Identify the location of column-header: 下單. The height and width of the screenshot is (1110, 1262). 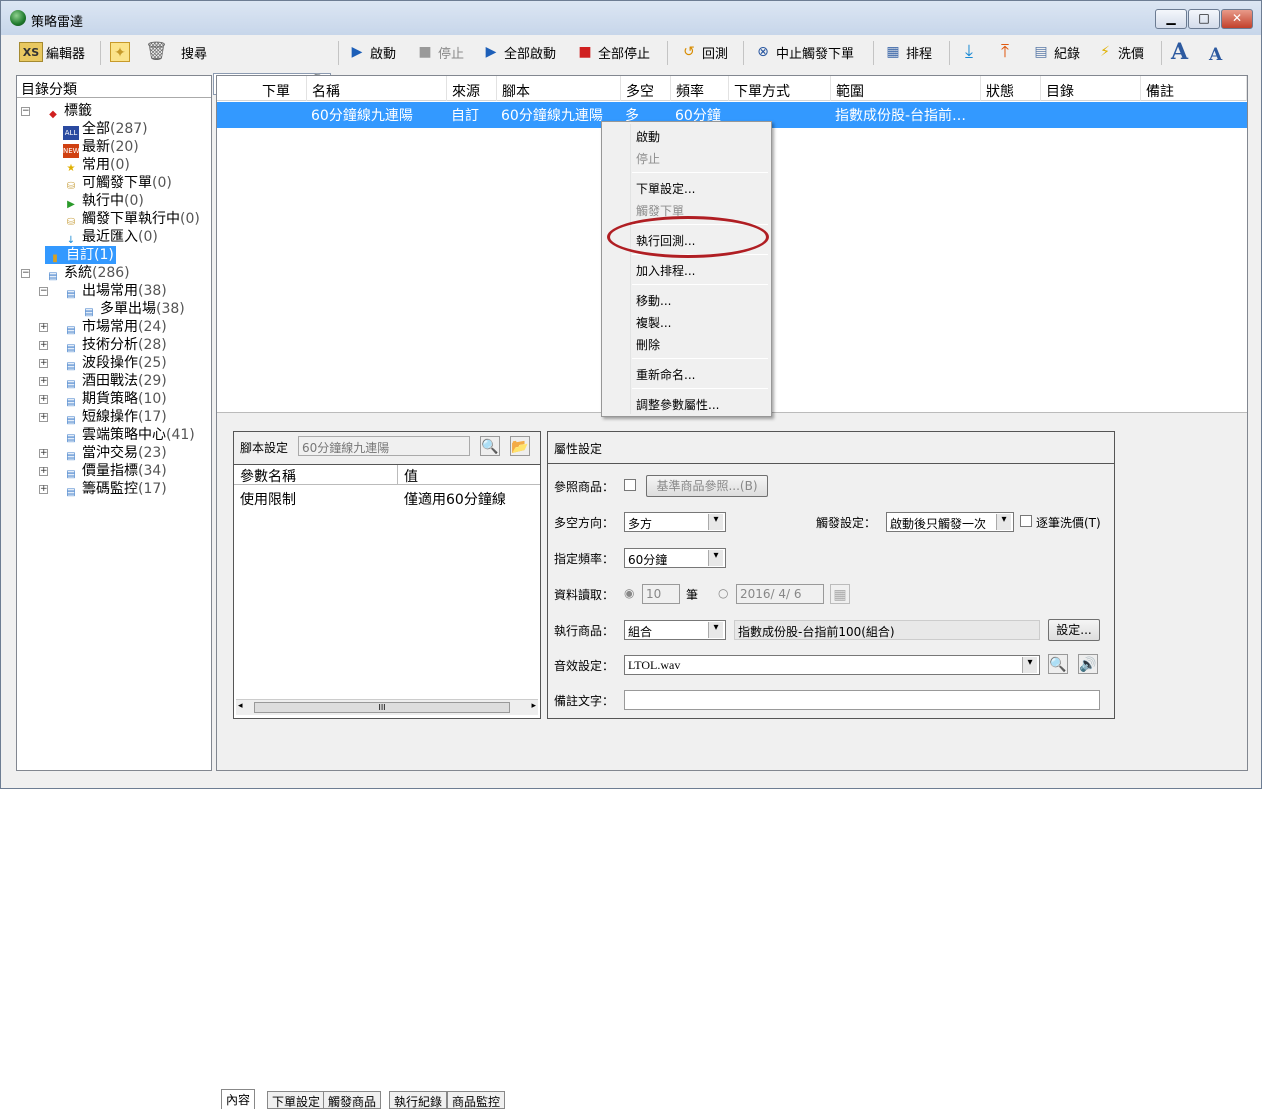
(282, 88).